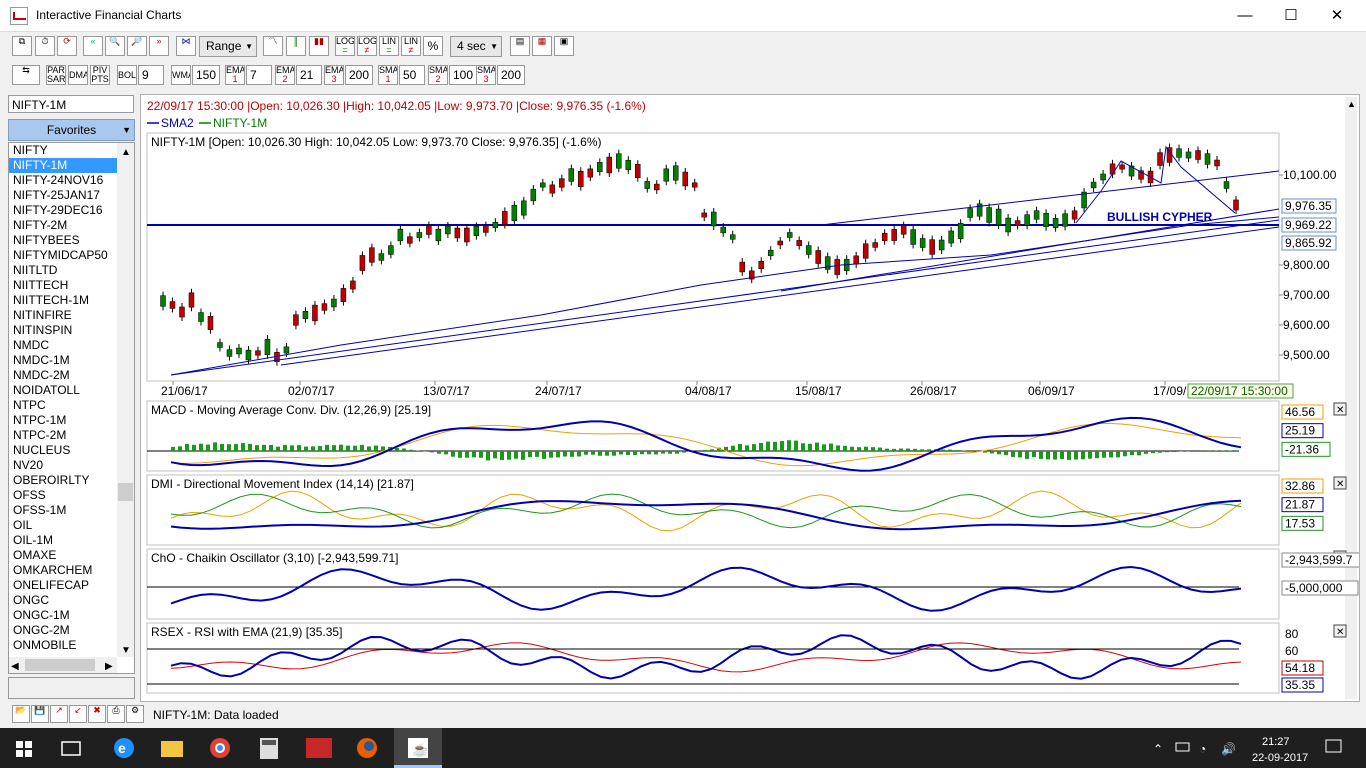  I want to click on export-icon: ↗, so click(59, 714).